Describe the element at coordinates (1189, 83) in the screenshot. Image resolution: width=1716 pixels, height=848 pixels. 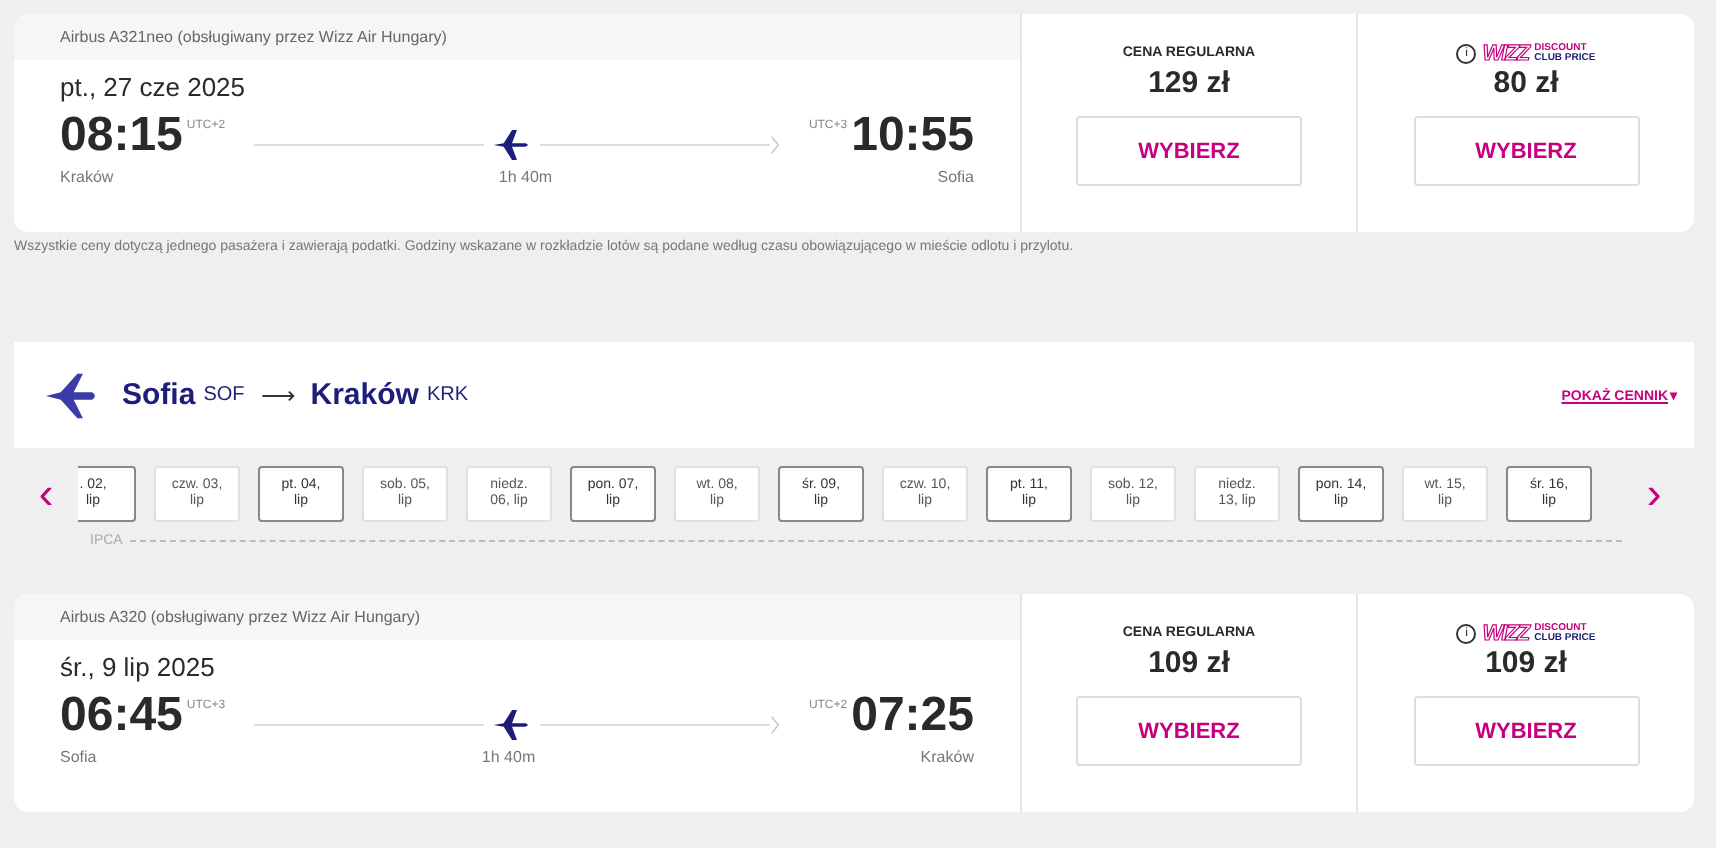
I see `fare-price: 129 zł` at that location.